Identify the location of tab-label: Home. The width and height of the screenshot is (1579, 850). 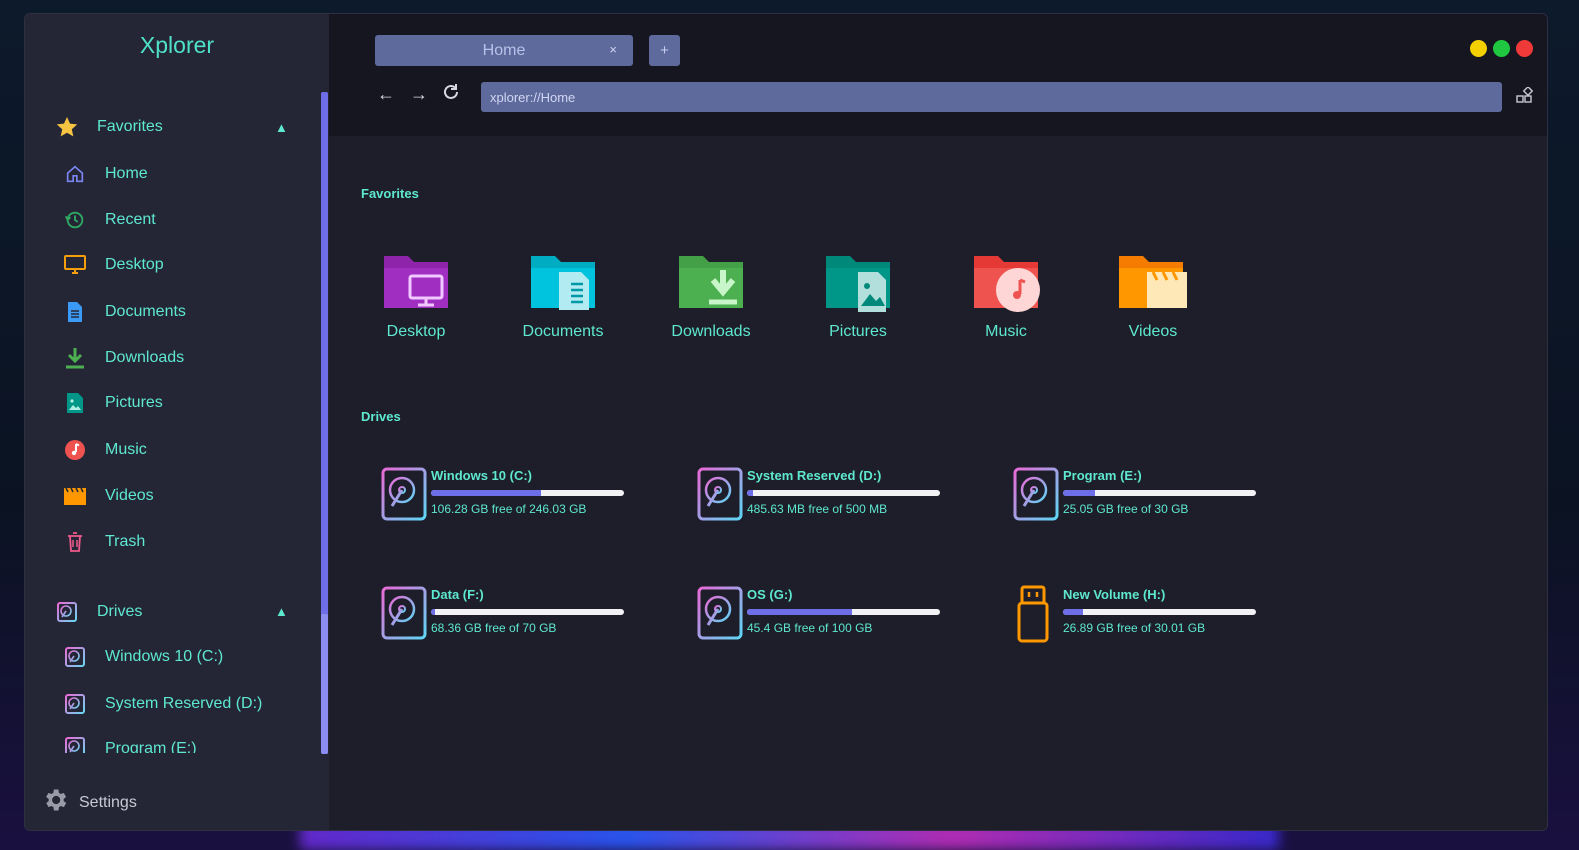
(504, 50).